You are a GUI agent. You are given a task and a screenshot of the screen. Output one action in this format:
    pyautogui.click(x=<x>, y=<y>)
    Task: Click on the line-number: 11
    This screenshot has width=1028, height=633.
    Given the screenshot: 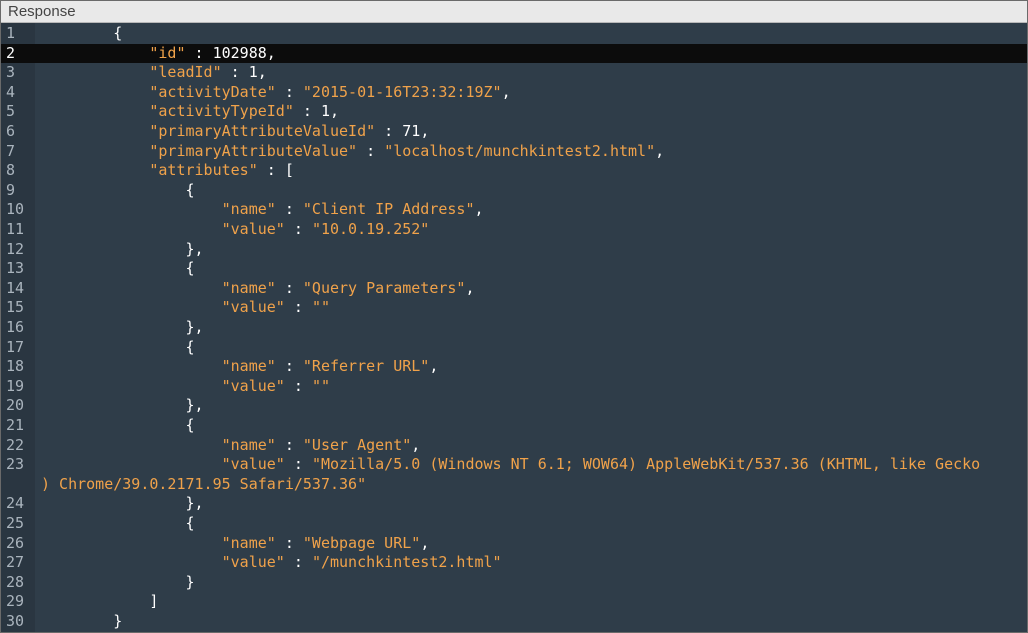 What is the action you would take?
    pyautogui.click(x=15, y=229)
    